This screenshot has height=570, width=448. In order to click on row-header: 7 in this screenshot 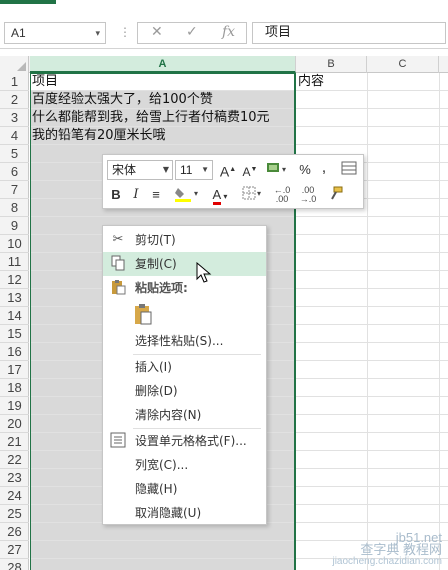, I will do `click(14, 190)`.